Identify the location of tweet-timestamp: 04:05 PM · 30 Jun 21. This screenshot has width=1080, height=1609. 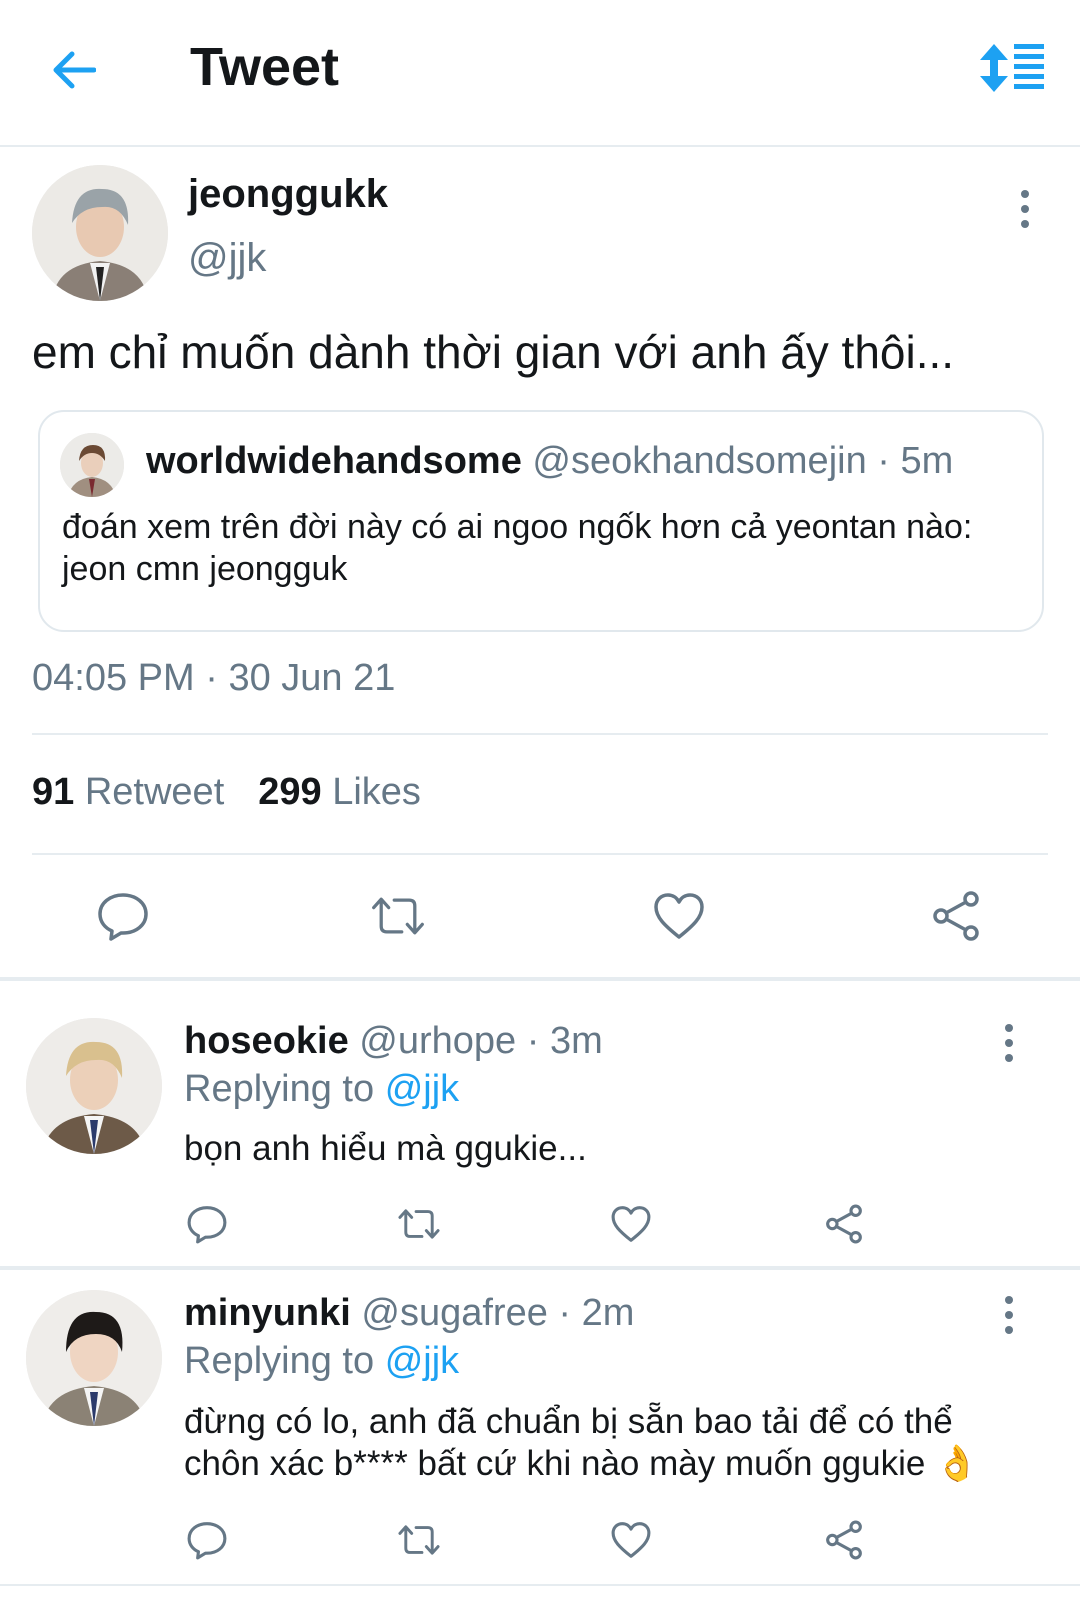
(213, 678).